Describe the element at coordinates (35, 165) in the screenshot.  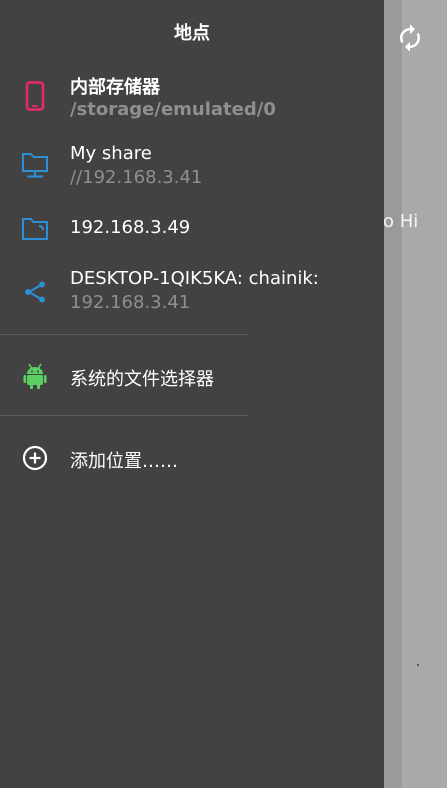
I see `folder-network-icon` at that location.